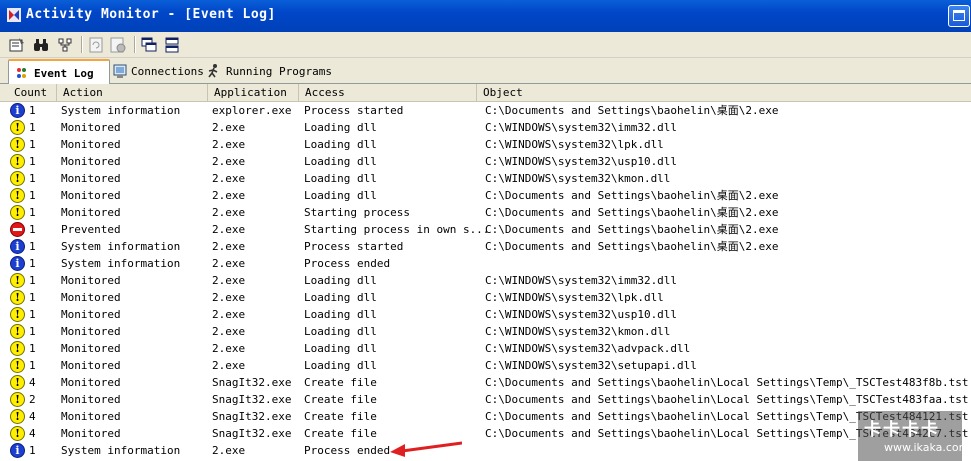 This screenshot has width=971, height=461. Describe the element at coordinates (96, 44) in the screenshot. I see `refresh-button` at that location.